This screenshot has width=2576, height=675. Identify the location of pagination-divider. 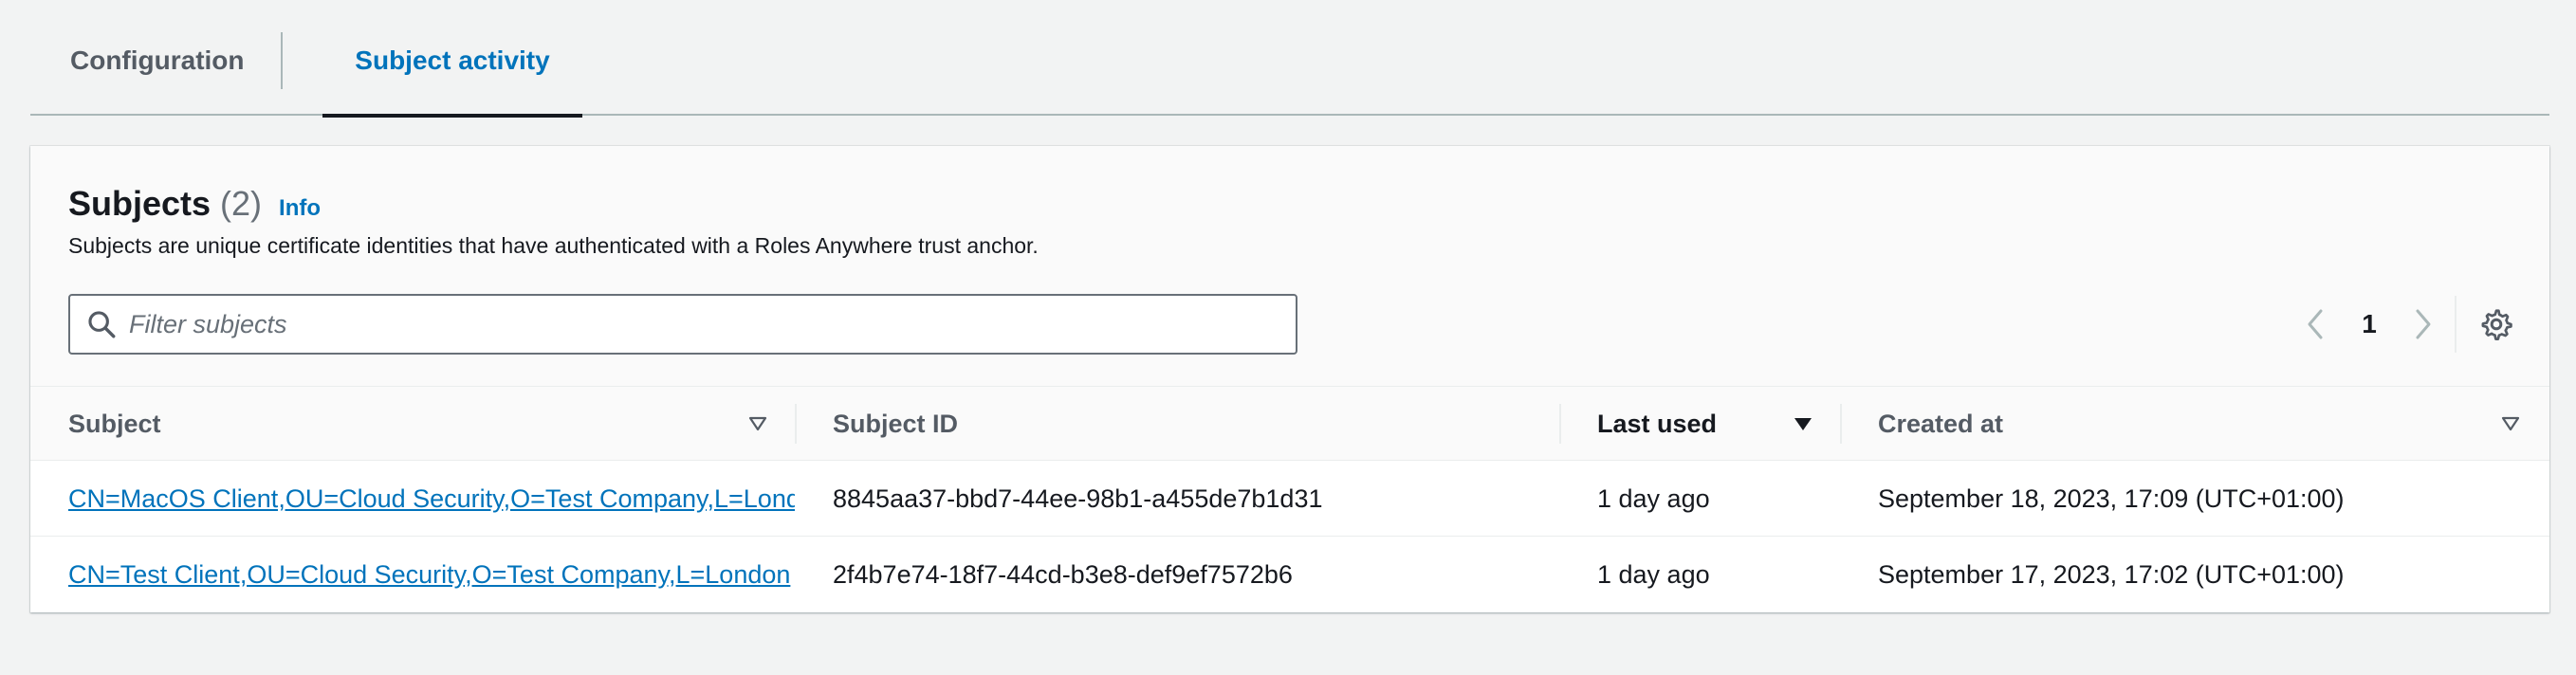
(2455, 324).